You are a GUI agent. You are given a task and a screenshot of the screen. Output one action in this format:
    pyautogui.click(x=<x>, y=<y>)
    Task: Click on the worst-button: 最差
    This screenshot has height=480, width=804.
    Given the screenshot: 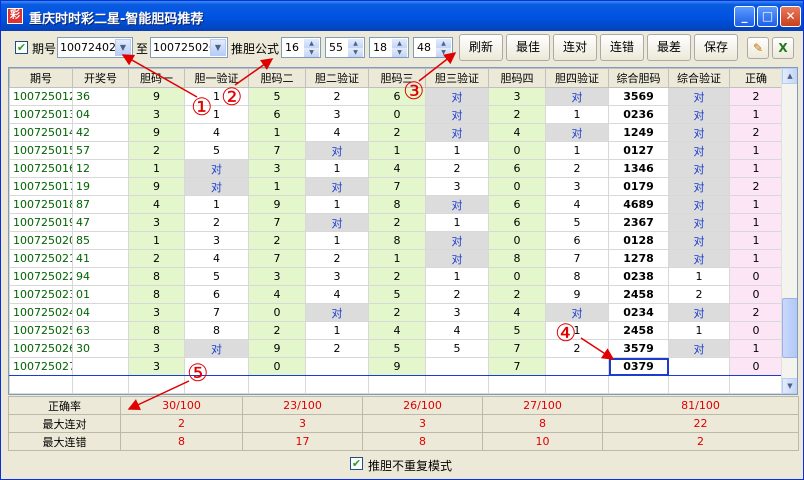 What is the action you would take?
    pyautogui.click(x=669, y=47)
    